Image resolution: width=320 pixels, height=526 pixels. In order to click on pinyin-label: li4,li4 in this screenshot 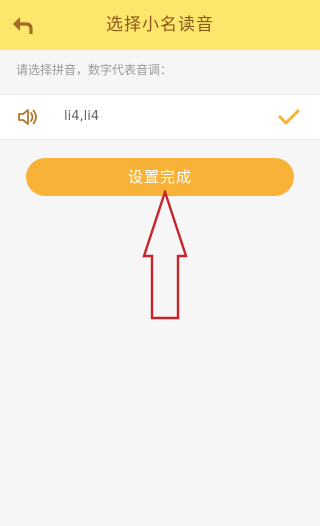, I will do `click(82, 116)`.